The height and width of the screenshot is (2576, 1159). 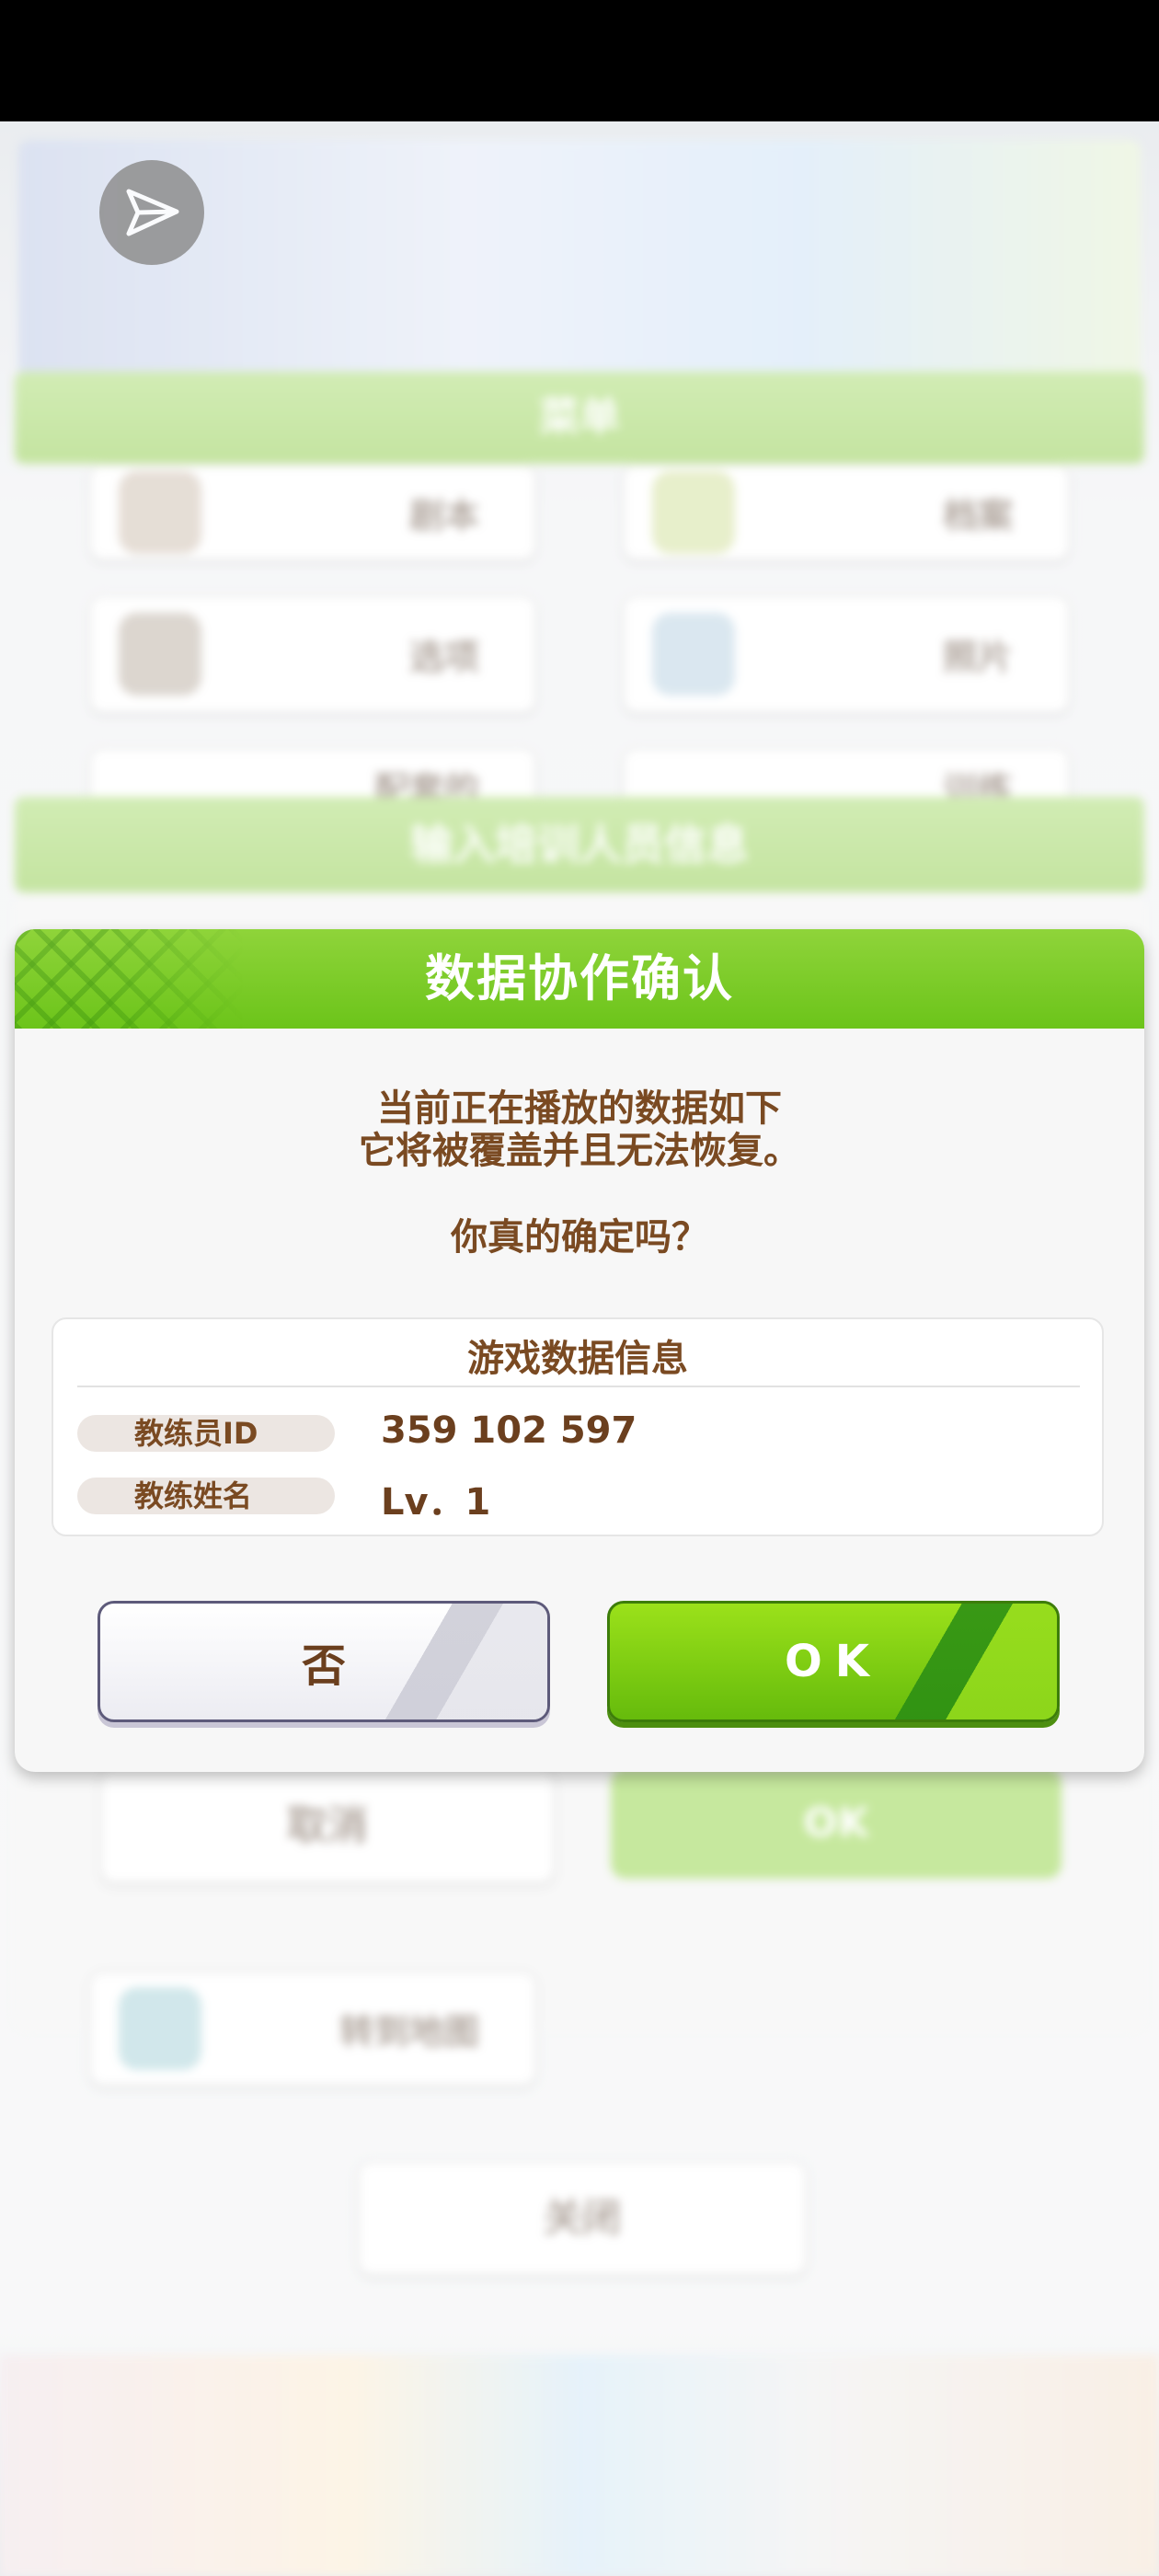 I want to click on trainer-name-label: 教练姓名, so click(x=206, y=1496).